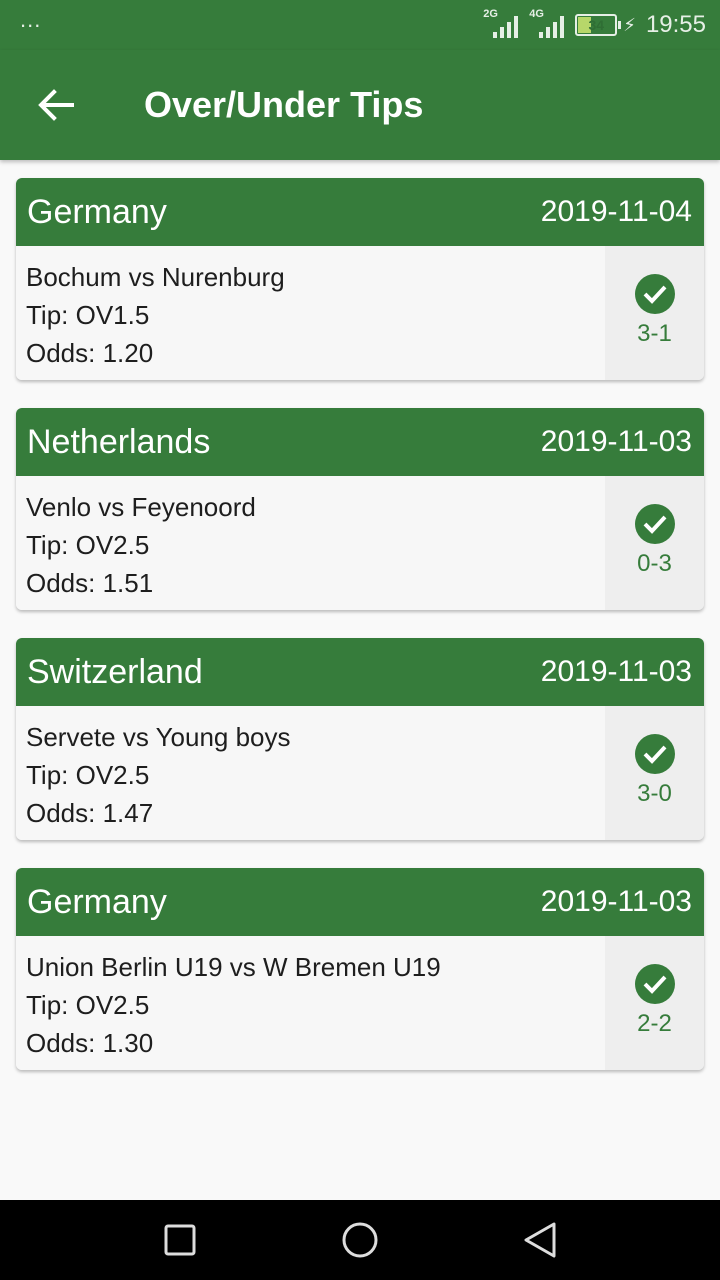  Describe the element at coordinates (90, 813) in the screenshot. I see `tip-odds: Odds: 1.47` at that location.